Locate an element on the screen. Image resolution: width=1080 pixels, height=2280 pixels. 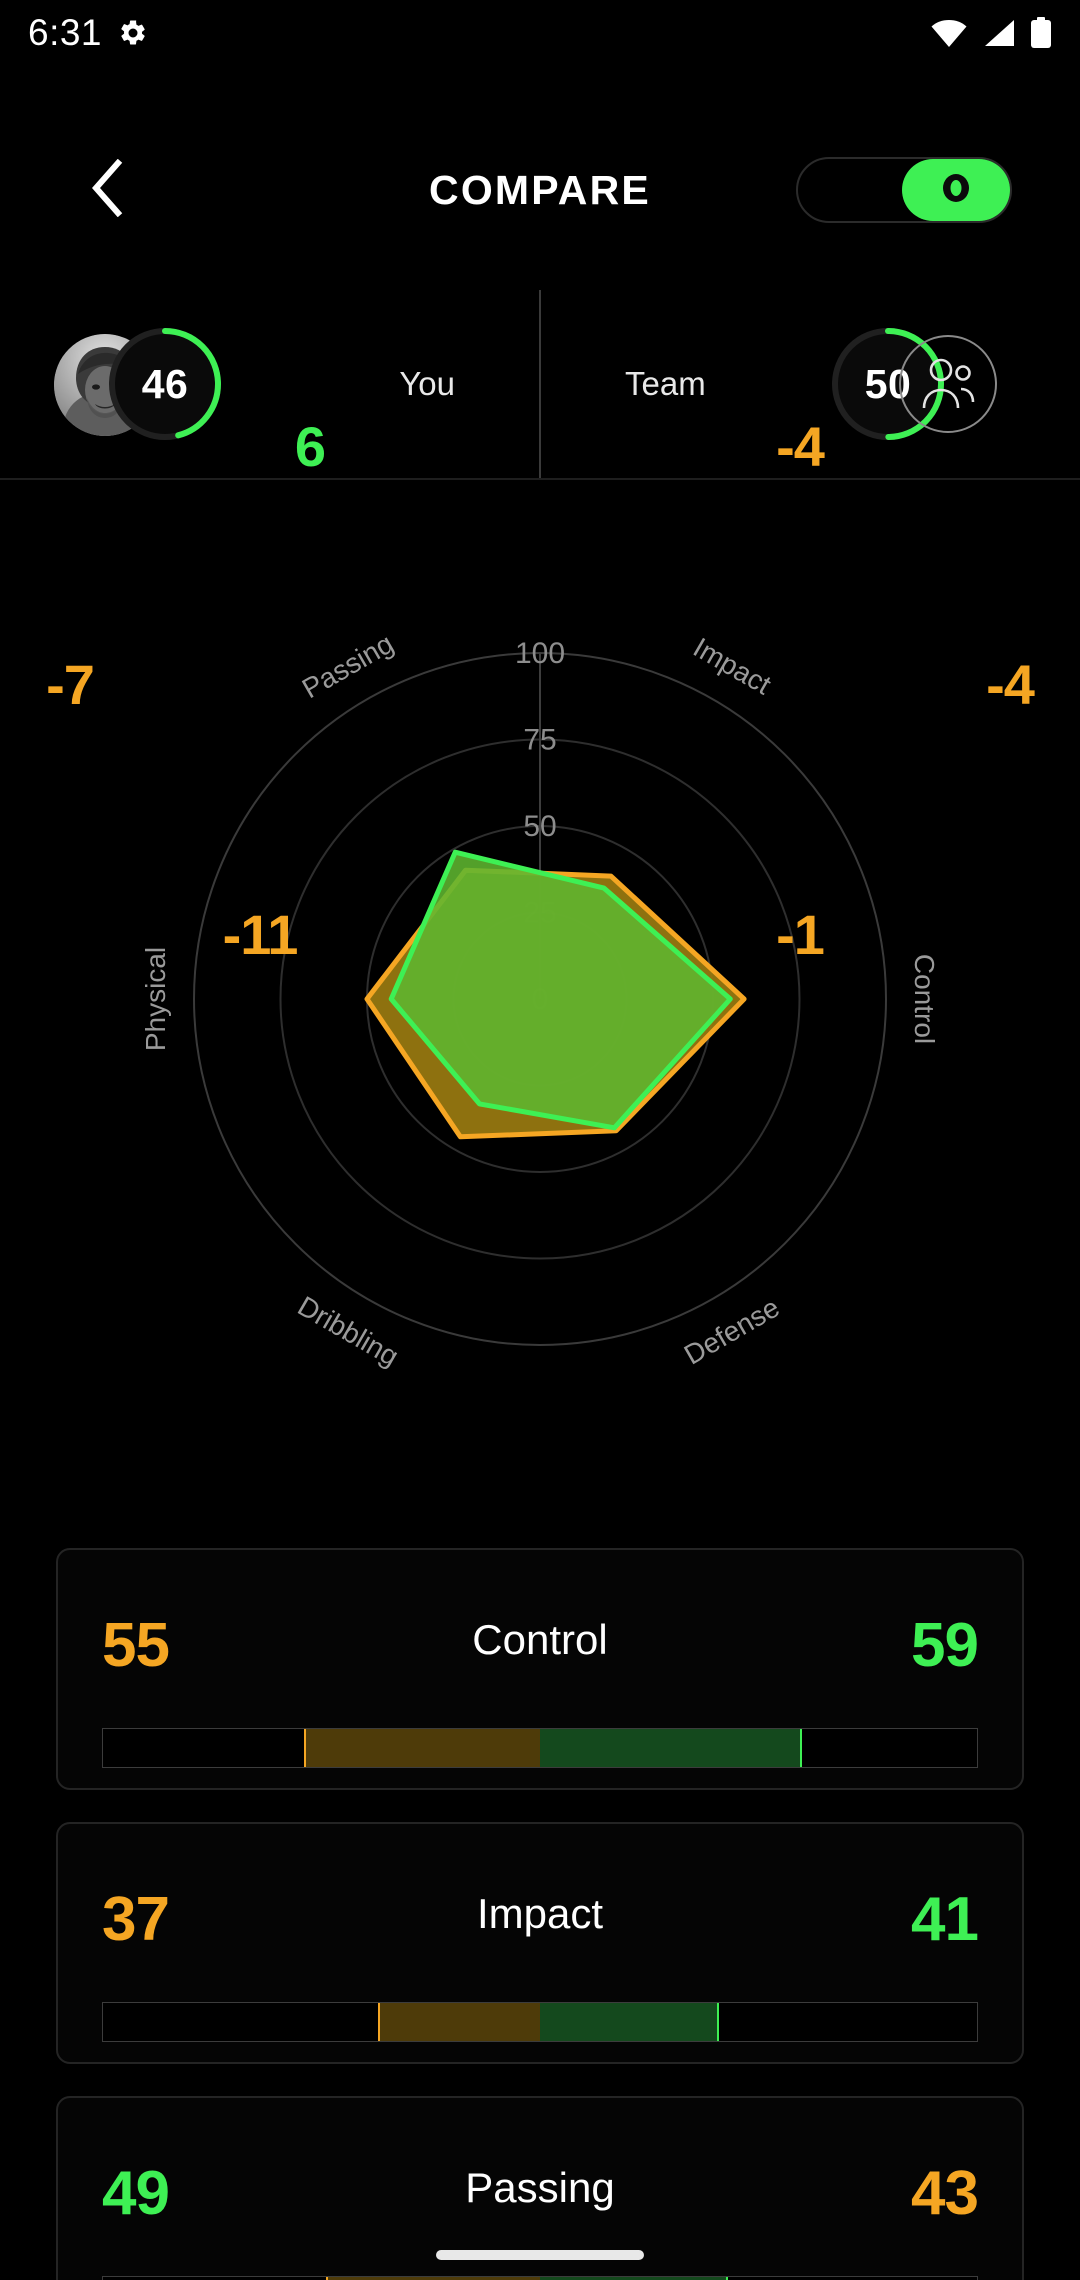
people-icon is located at coordinates (948, 384).